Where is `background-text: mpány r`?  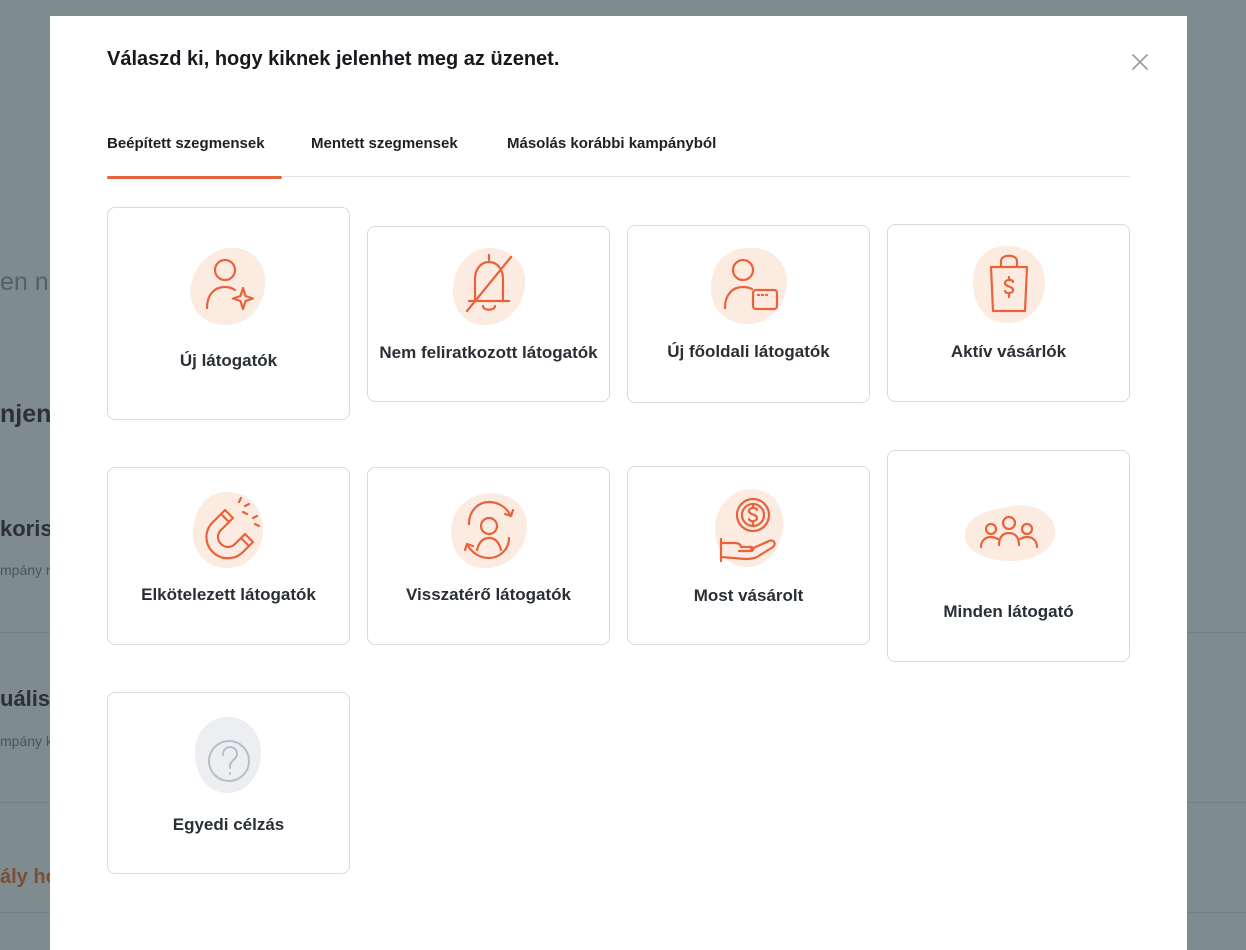 background-text: mpány r is located at coordinates (25, 570).